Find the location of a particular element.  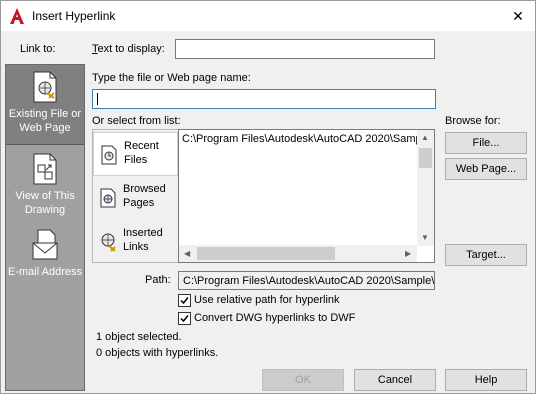

scroll-down-icon: ▼ is located at coordinates (425, 237).